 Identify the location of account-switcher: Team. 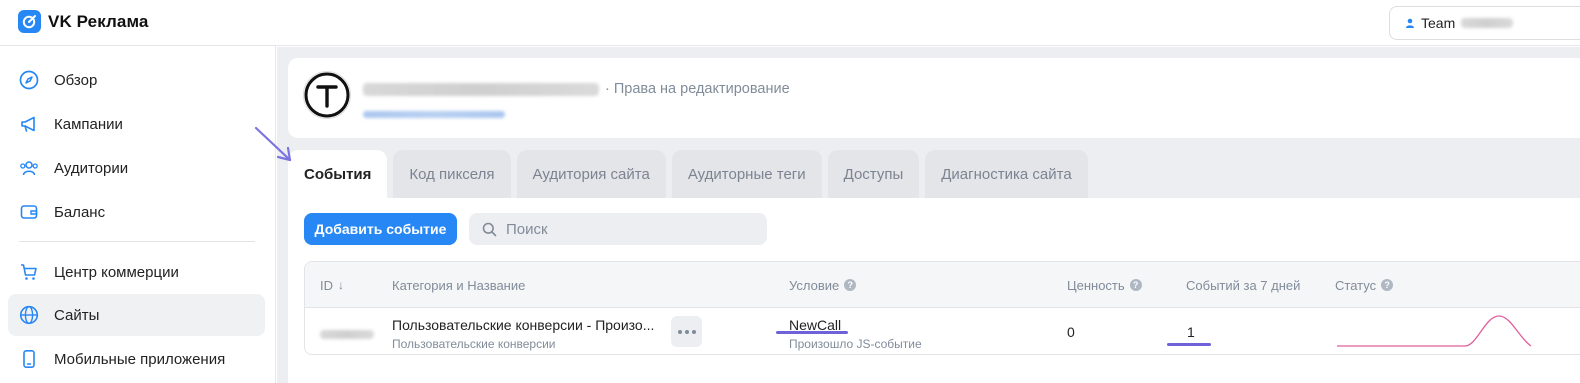
(1484, 23).